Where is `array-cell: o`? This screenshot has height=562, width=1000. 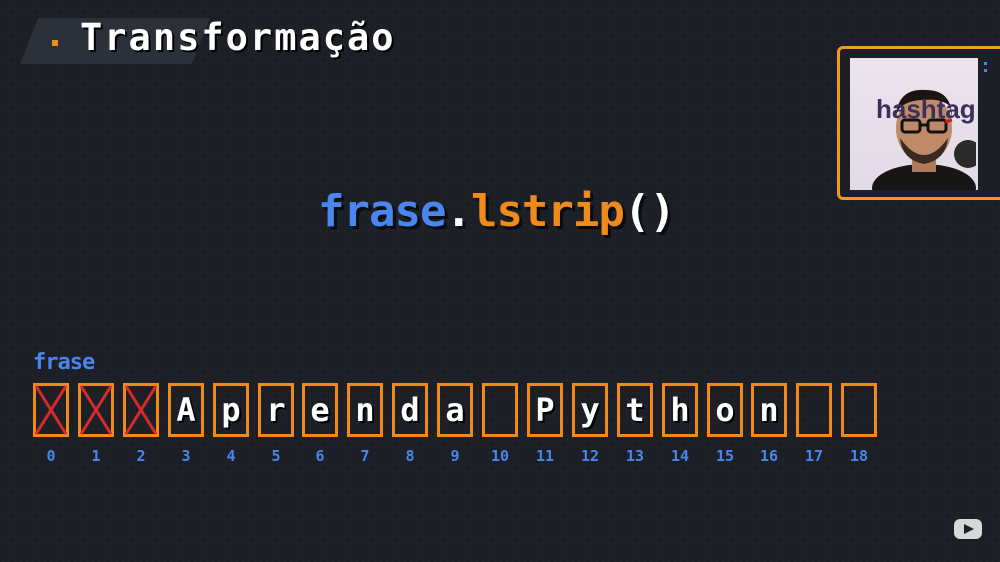
array-cell: o is located at coordinates (725, 410).